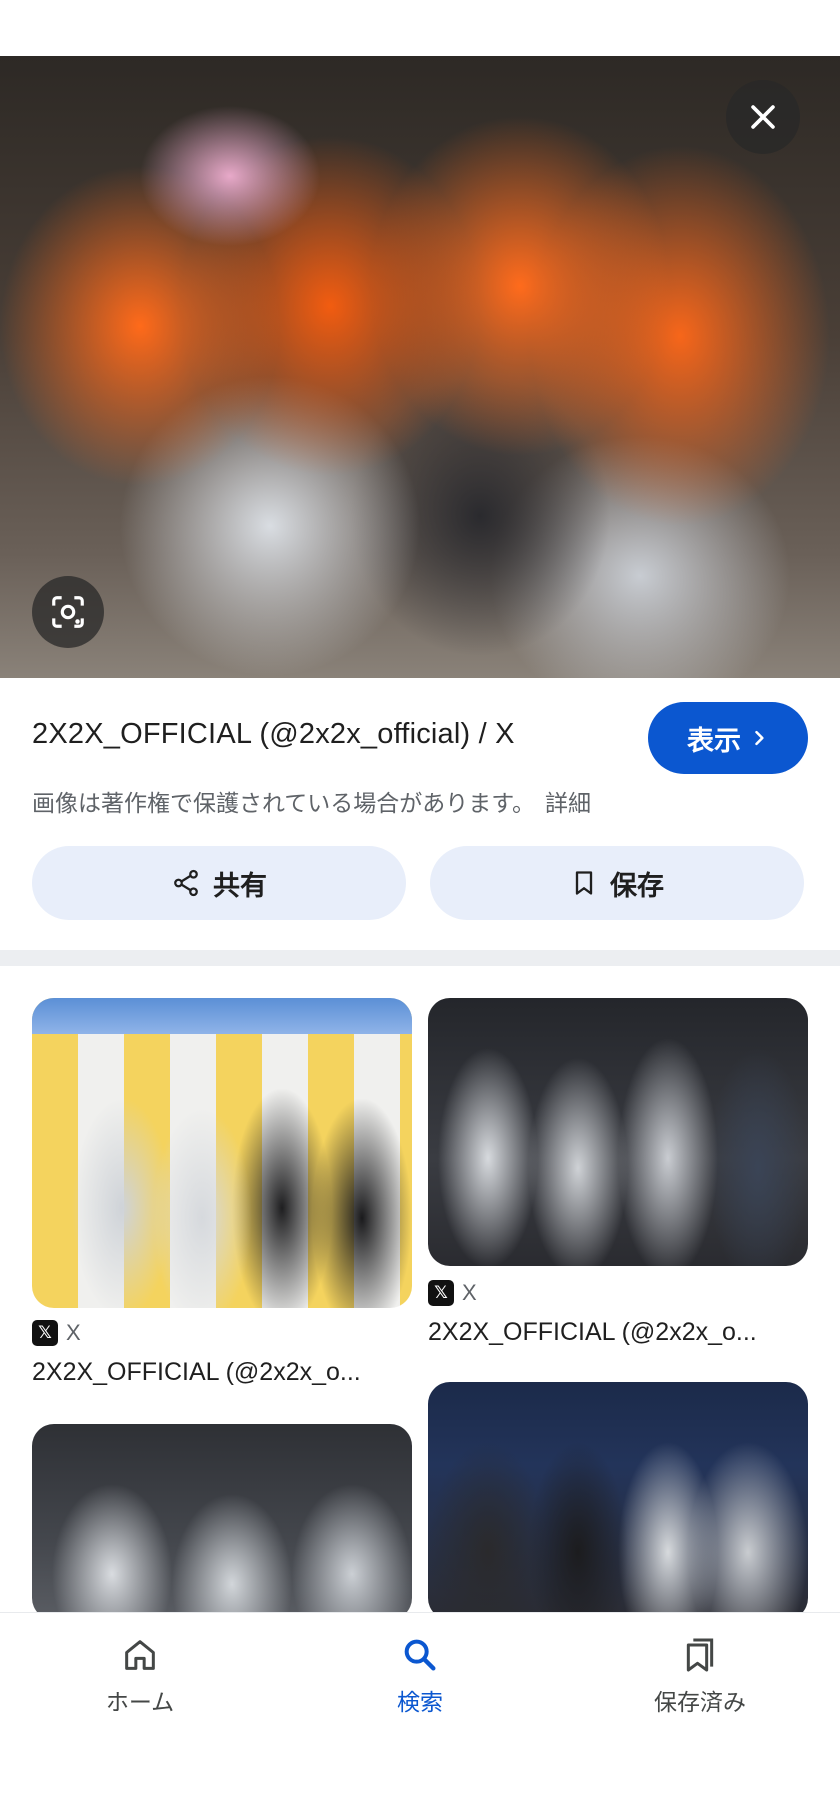 This screenshot has height=1820, width=840. What do you see at coordinates (140, 1676) in the screenshot?
I see `nav-home: ホーム` at bounding box center [140, 1676].